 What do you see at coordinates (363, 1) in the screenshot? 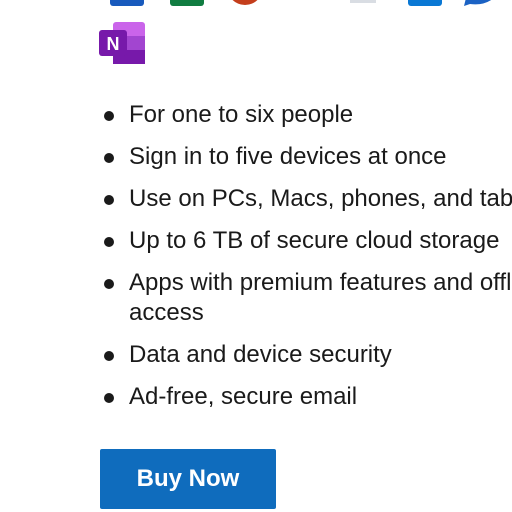
I see `teams-icon` at bounding box center [363, 1].